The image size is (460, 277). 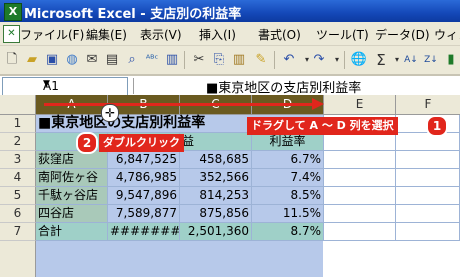 I want to click on cell-f7, so click(x=428, y=232).